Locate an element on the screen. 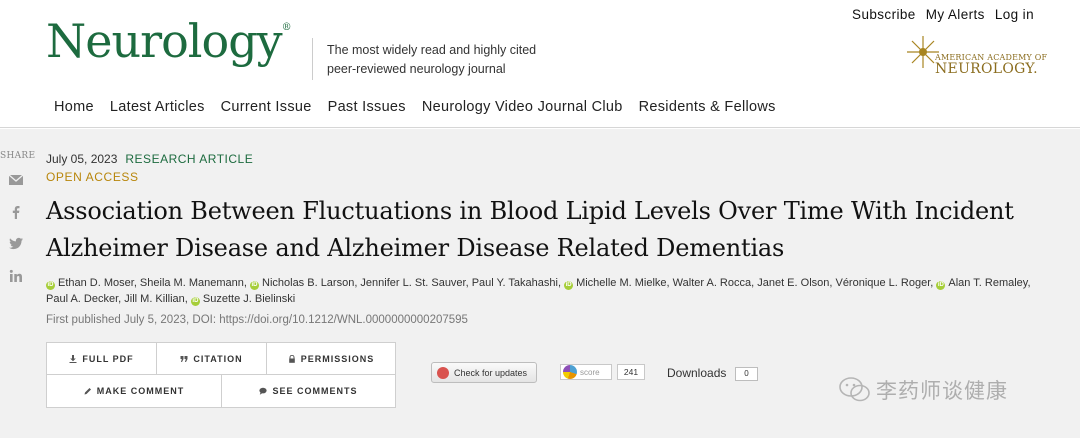  account-links: Subscribe My Alerts Log in is located at coordinates (943, 14).